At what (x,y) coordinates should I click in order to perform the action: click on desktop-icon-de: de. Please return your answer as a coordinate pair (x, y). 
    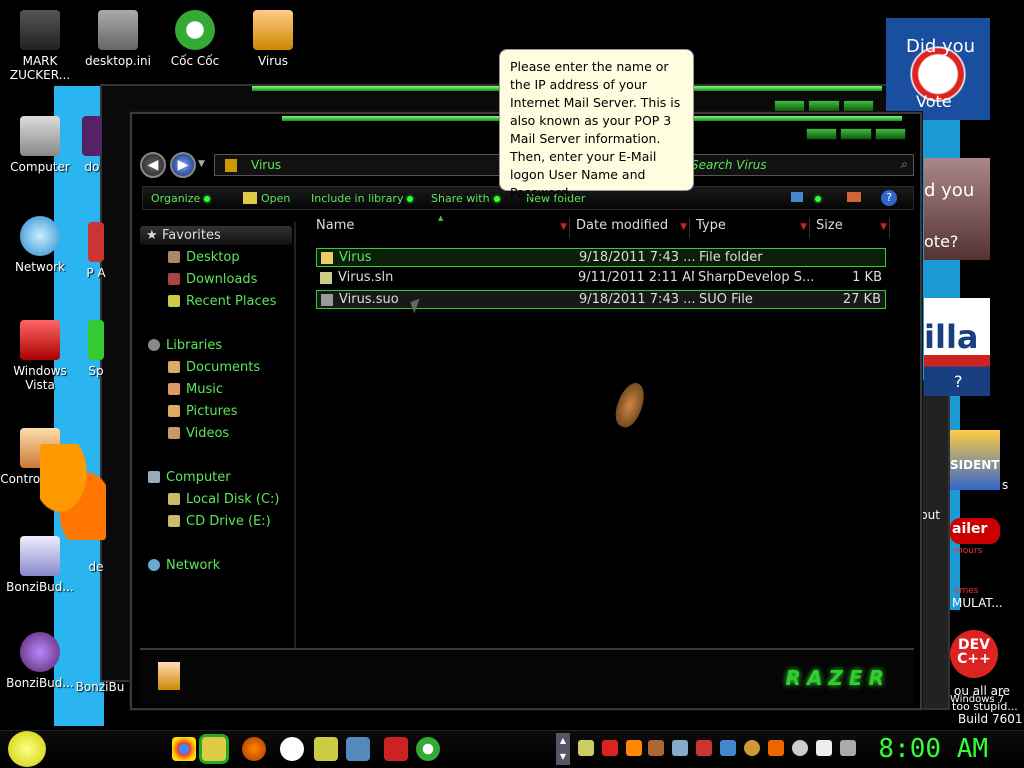
    Looking at the image, I should click on (96, 567).